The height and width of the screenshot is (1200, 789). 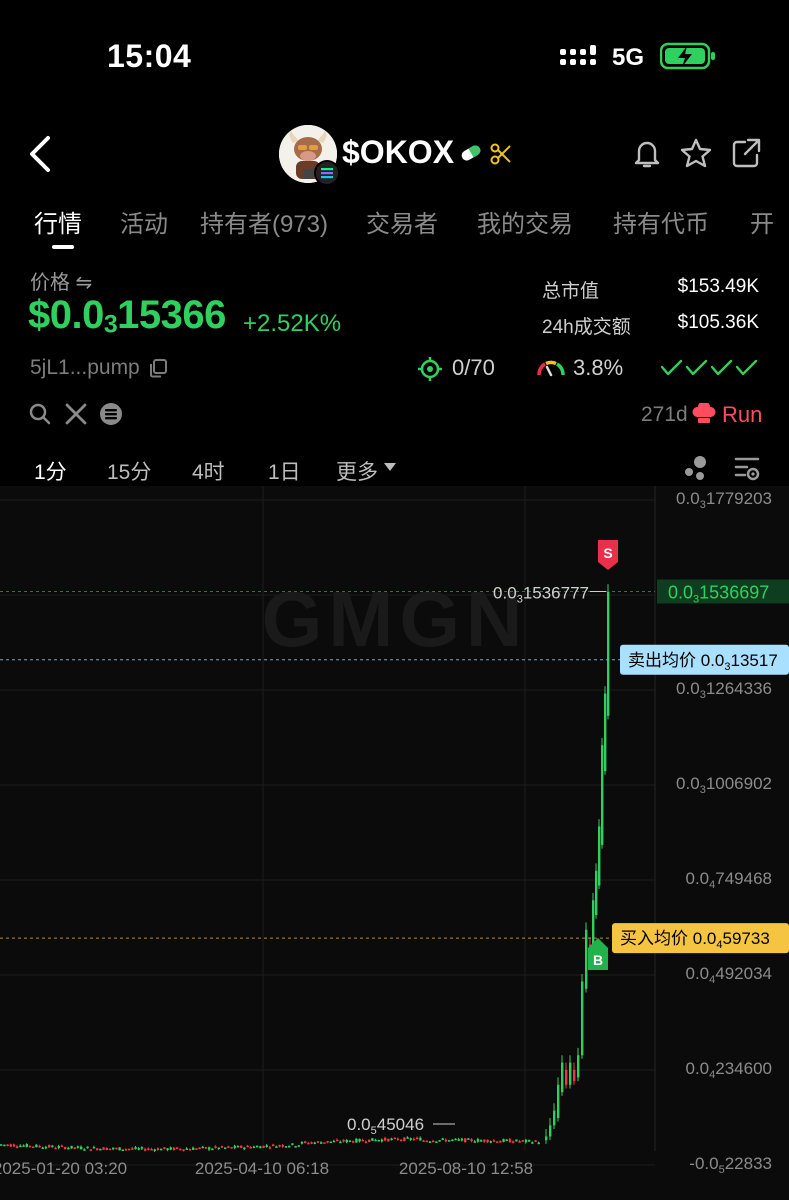 I want to click on tab-holders: 持有者(973), so click(x=264, y=221).